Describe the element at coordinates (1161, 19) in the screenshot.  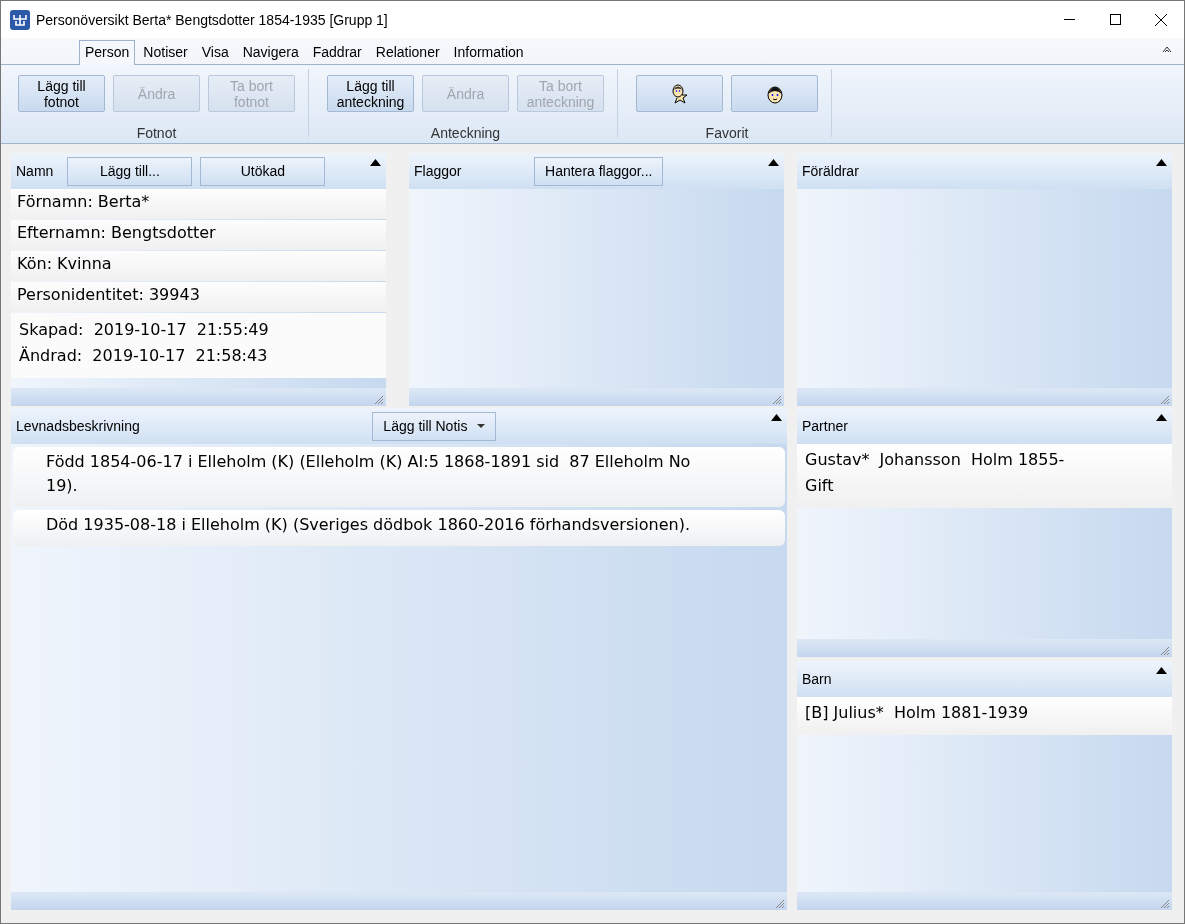
I see `close-icon` at that location.